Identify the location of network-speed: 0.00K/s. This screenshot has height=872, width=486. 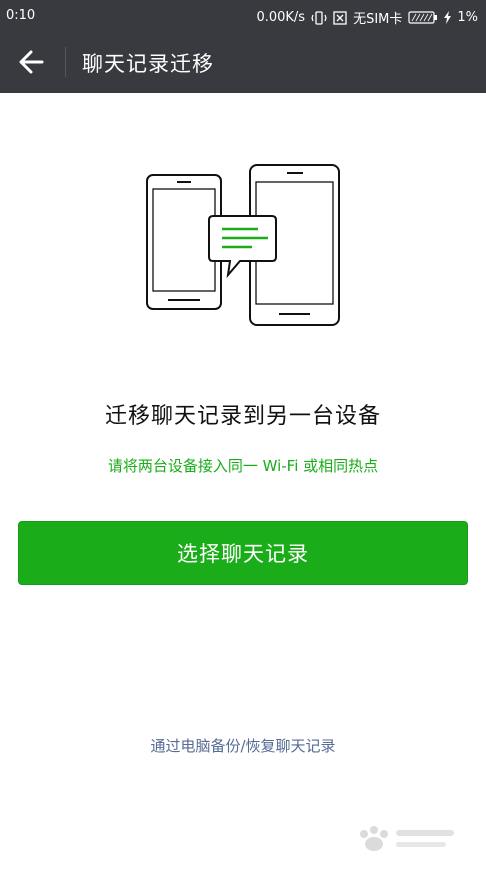
(281, 17).